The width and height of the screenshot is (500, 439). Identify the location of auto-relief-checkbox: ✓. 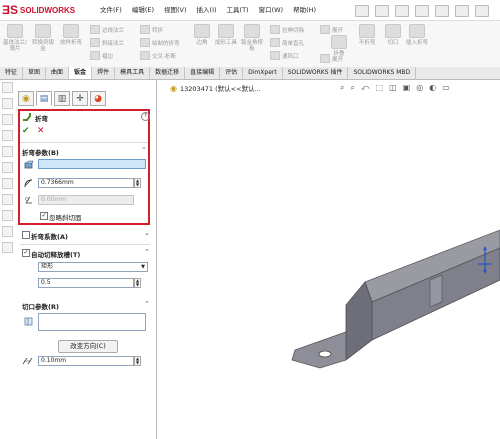
(26, 253).